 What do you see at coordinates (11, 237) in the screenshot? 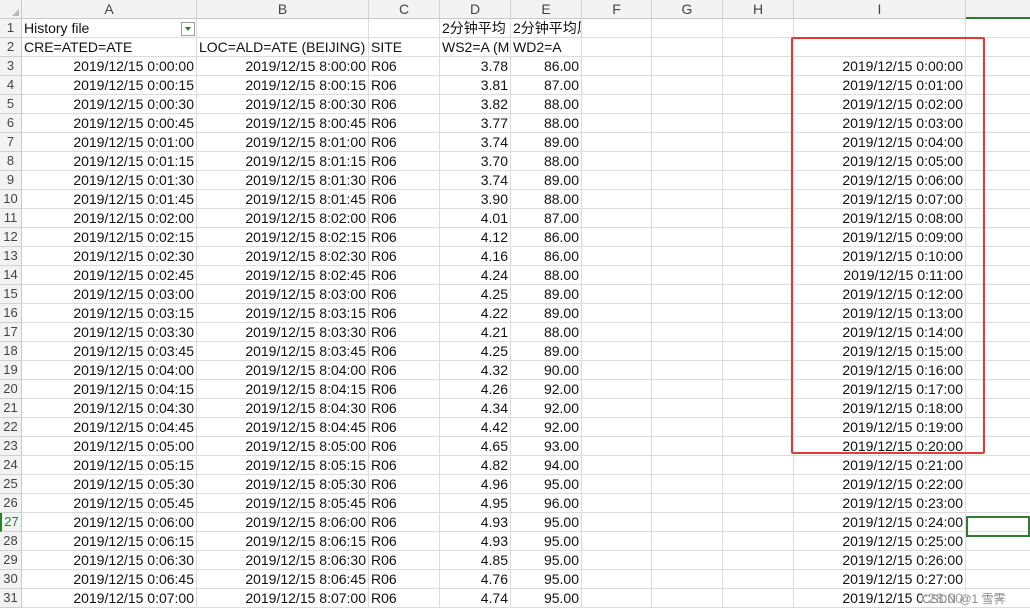
I see `row-header: 12` at bounding box center [11, 237].